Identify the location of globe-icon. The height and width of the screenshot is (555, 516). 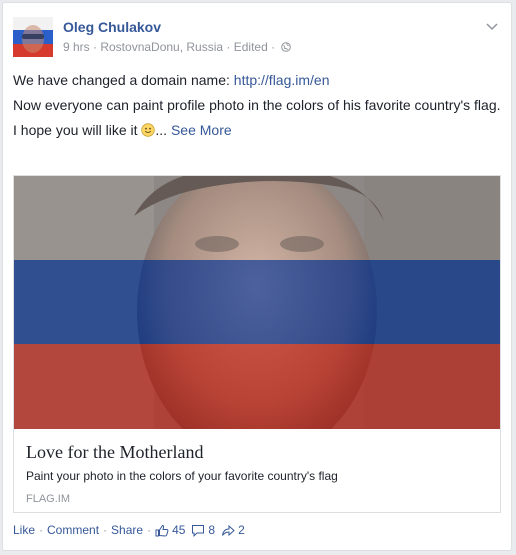
(286, 46).